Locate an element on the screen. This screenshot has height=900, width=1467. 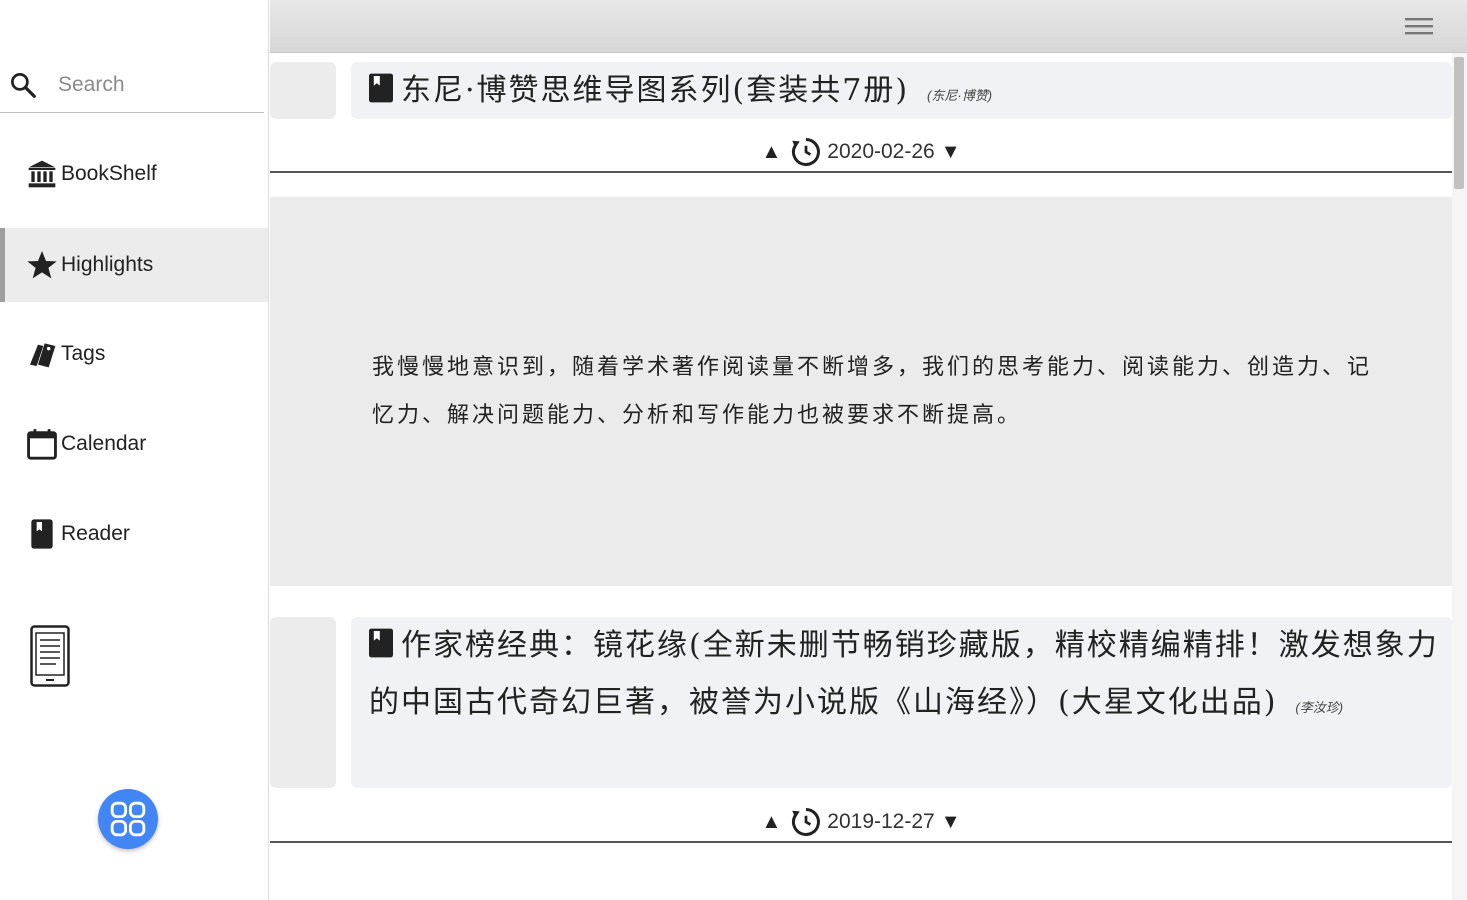
sidebar-item-label: BookShelf is located at coordinates (109, 173).